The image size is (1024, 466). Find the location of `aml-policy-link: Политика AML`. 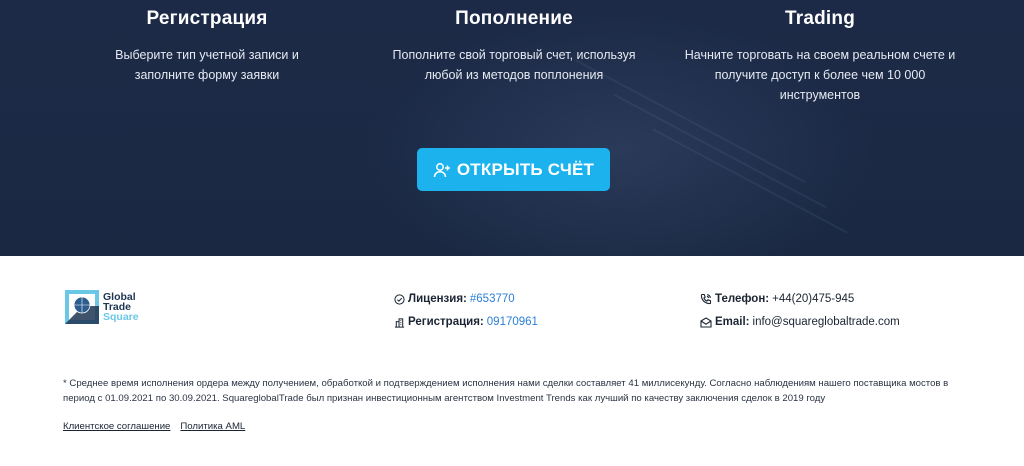

aml-policy-link: Политика AML is located at coordinates (212, 426).